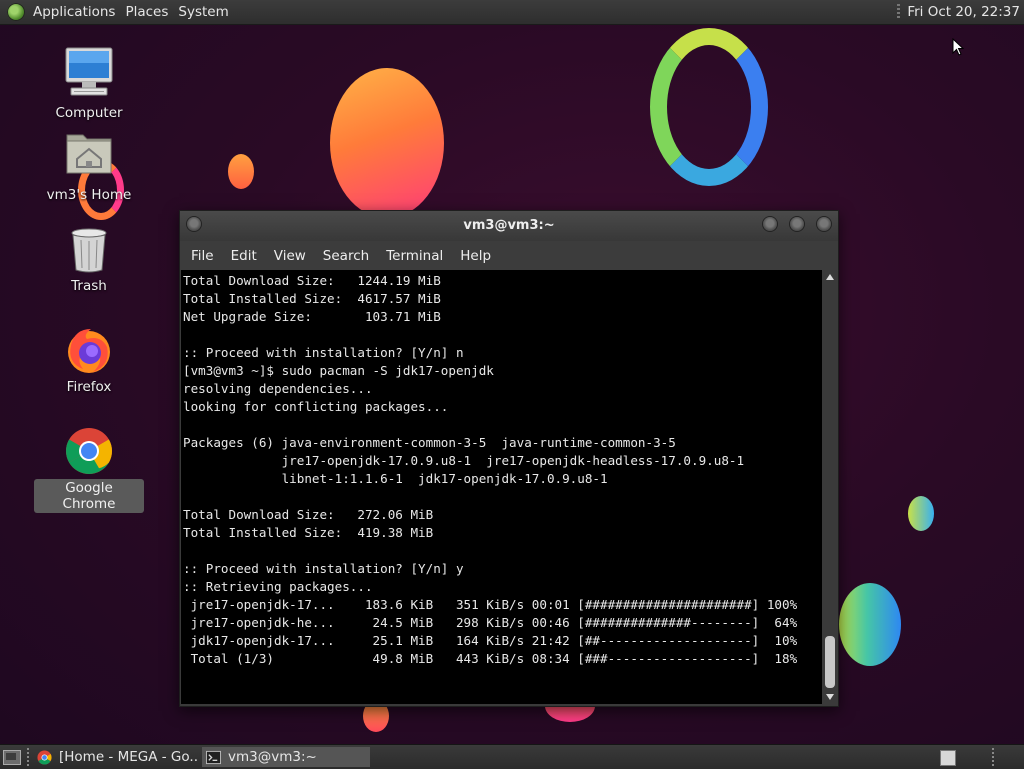 This screenshot has height=769, width=1024. Describe the element at coordinates (312, 316) in the screenshot. I see `terminal-line: Net Upgrade Size: 103.71 MiB` at that location.